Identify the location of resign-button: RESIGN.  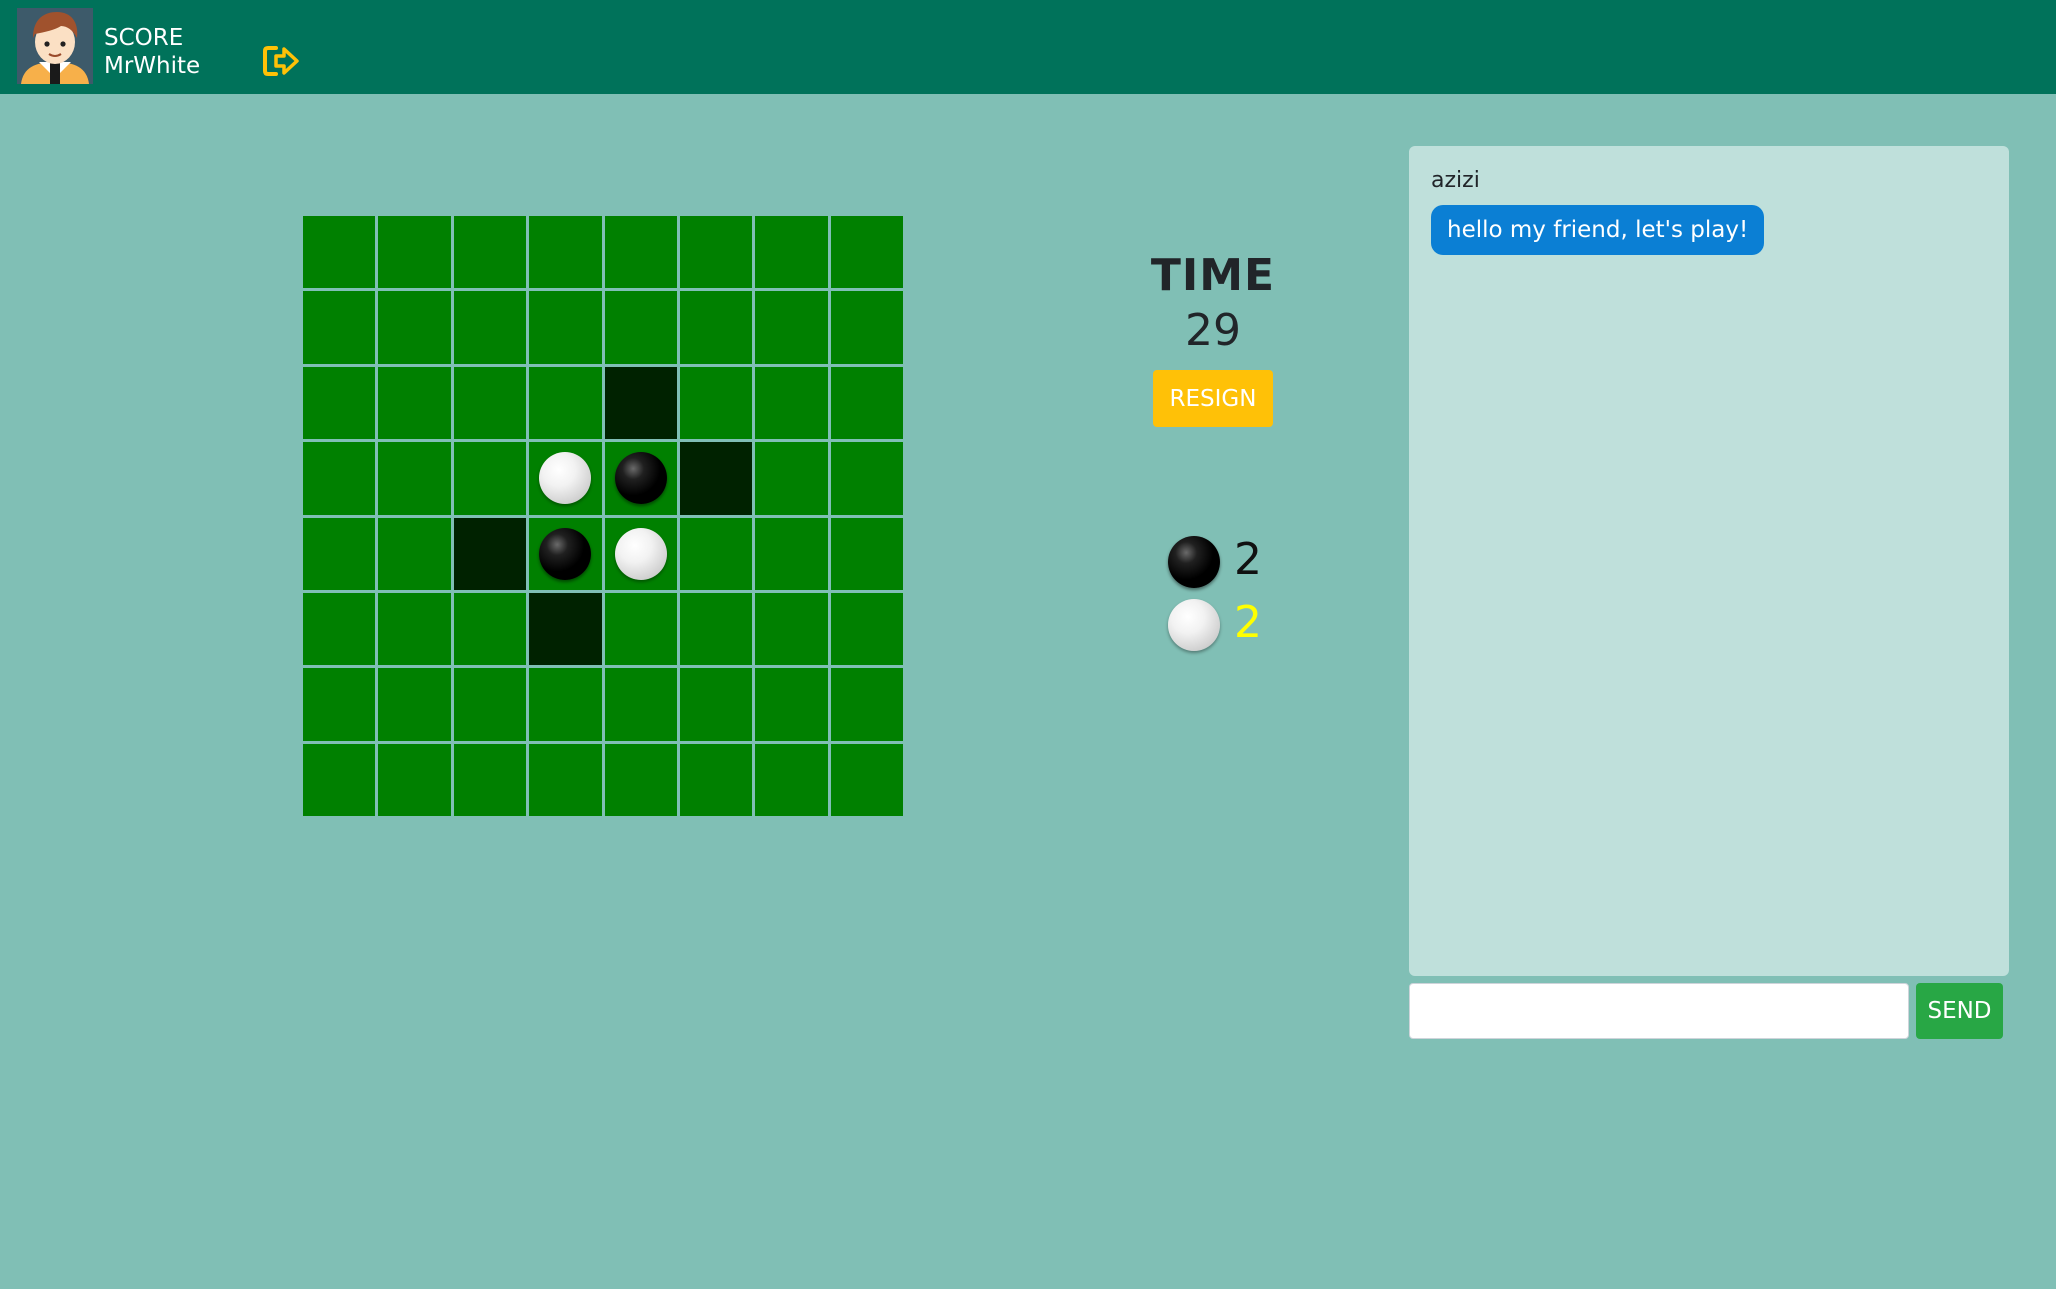
(1213, 398).